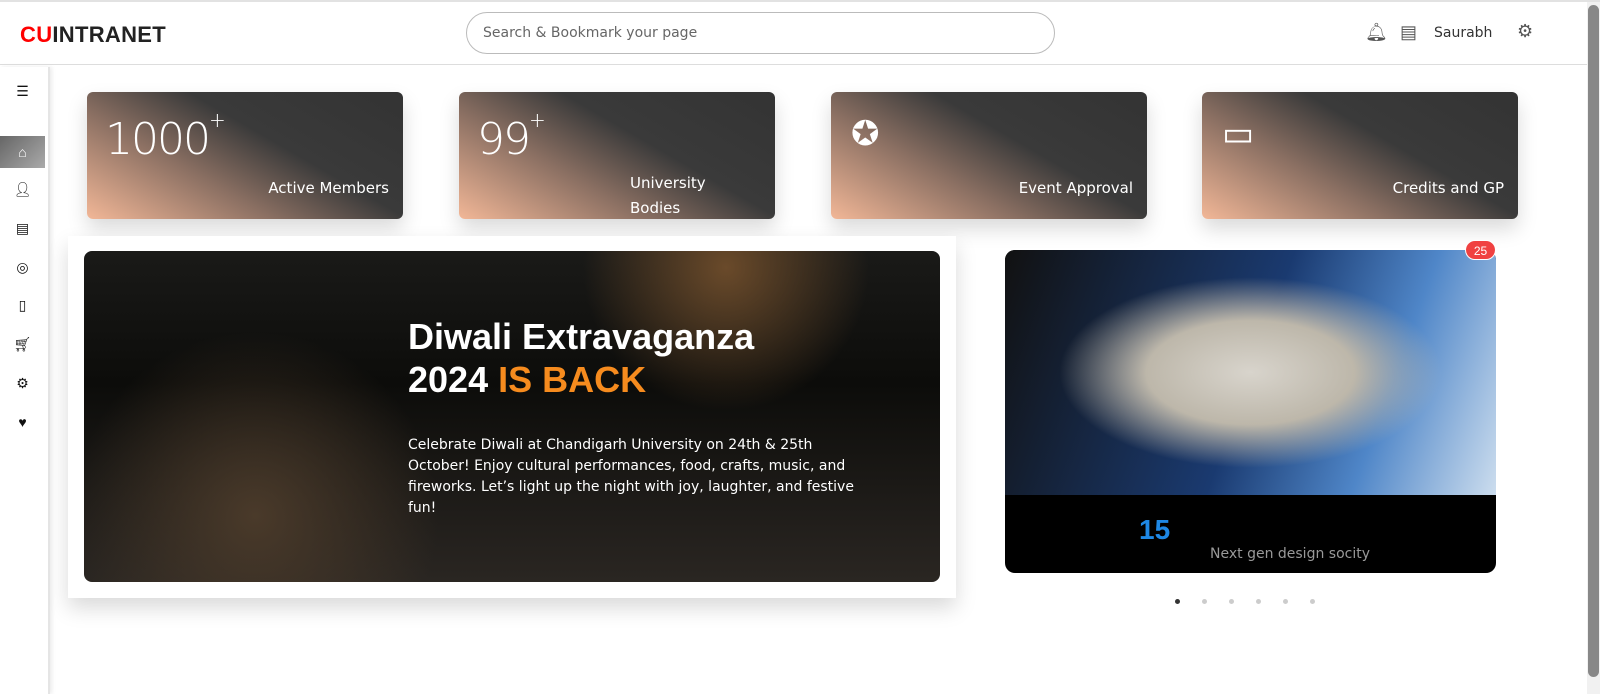 Image resolution: width=1600 pixels, height=694 pixels. Describe the element at coordinates (1480, 250) in the screenshot. I see `count-badge: 25` at that location.